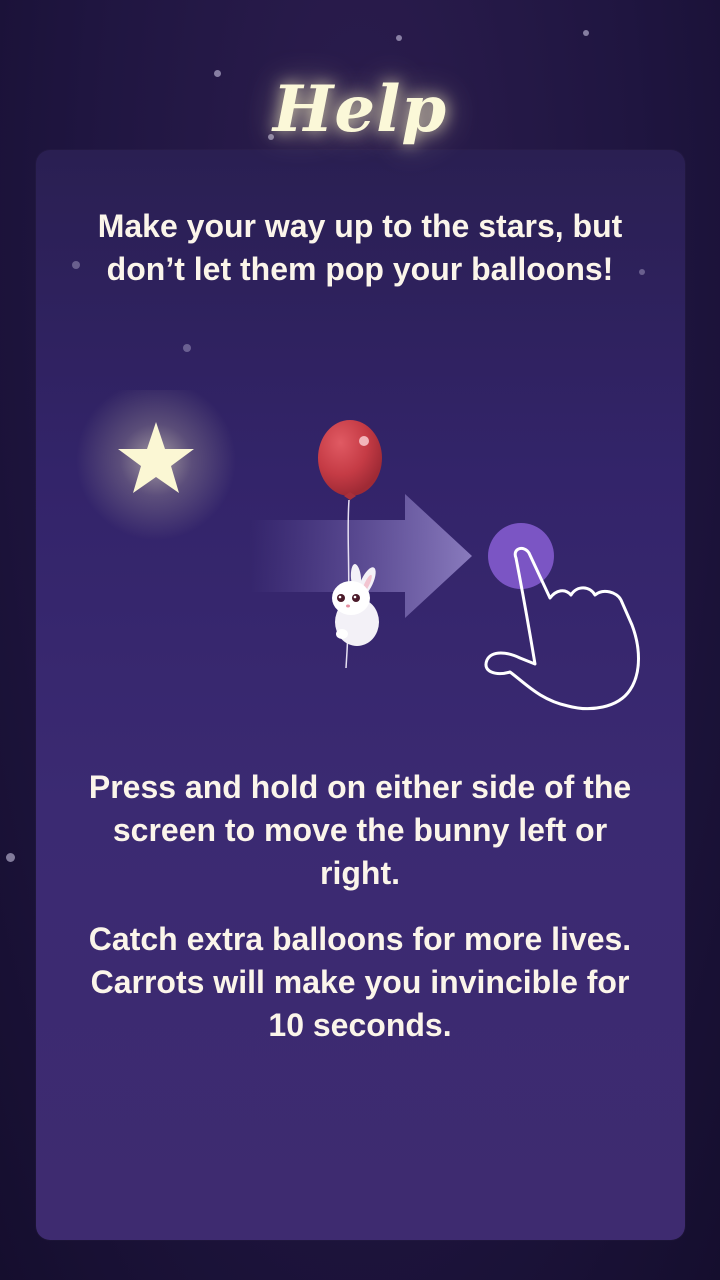 The image size is (720, 1280). What do you see at coordinates (562, 617) in the screenshot?
I see `hand-pointer-icon` at bounding box center [562, 617].